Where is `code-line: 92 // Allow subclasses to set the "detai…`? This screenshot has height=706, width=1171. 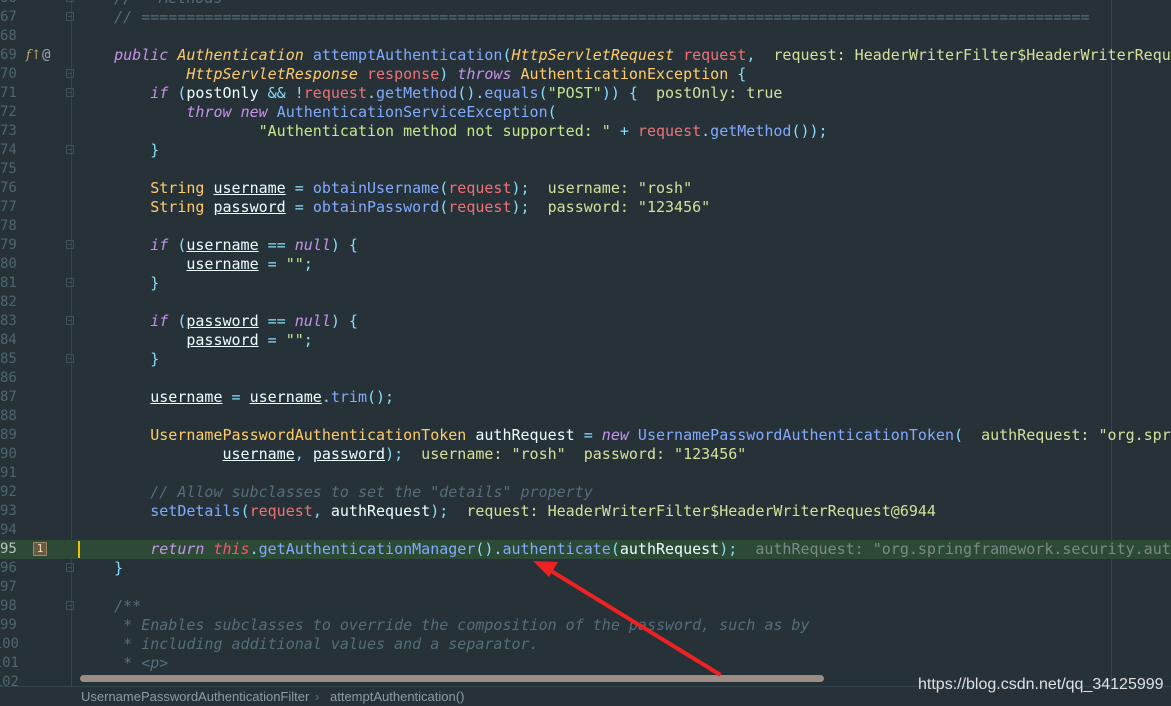
code-line: 92 // Allow subclasses to set the "detai… is located at coordinates (585, 492).